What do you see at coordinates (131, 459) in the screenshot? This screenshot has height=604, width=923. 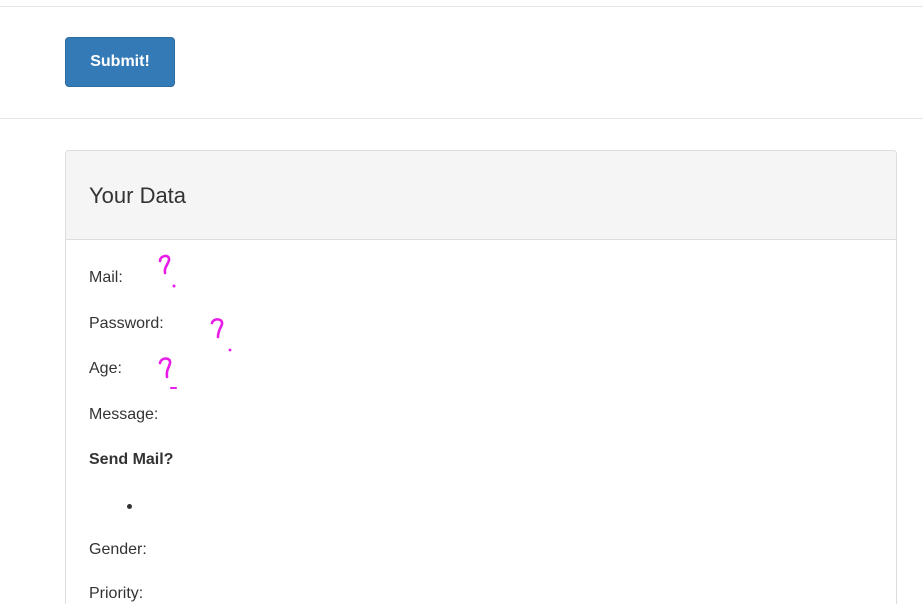 I see `send-mail-heading: Send Mail?` at bounding box center [131, 459].